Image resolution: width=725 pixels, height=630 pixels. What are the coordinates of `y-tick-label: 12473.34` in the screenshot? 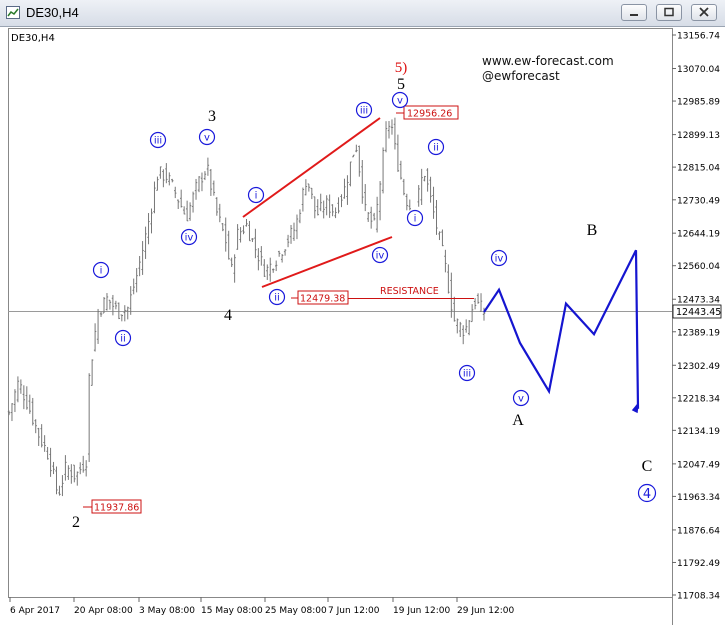 It's located at (698, 301).